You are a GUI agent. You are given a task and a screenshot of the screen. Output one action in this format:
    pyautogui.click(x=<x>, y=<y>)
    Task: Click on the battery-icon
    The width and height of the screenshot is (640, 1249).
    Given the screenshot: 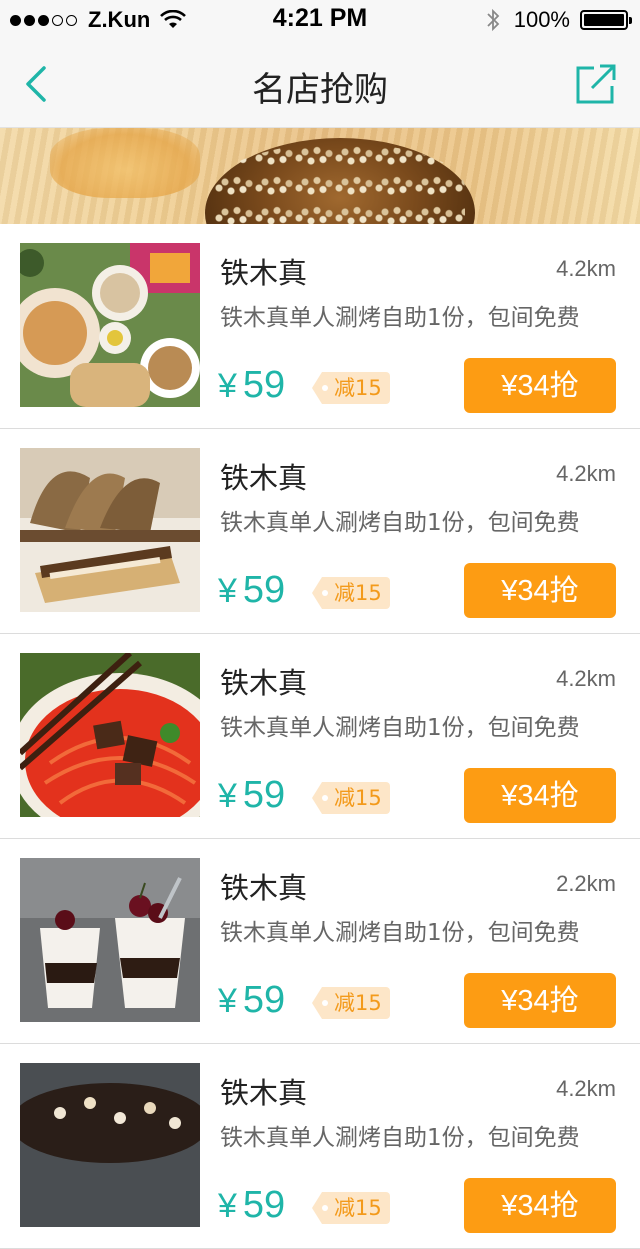 What is the action you would take?
    pyautogui.click(x=606, y=20)
    